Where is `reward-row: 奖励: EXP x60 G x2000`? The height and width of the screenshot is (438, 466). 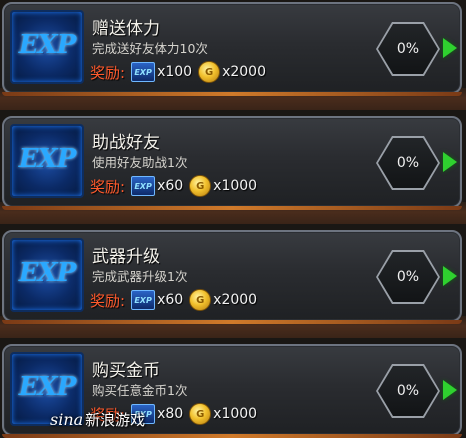 reward-row: 奖励: EXP x60 G x2000 is located at coordinates (176, 300).